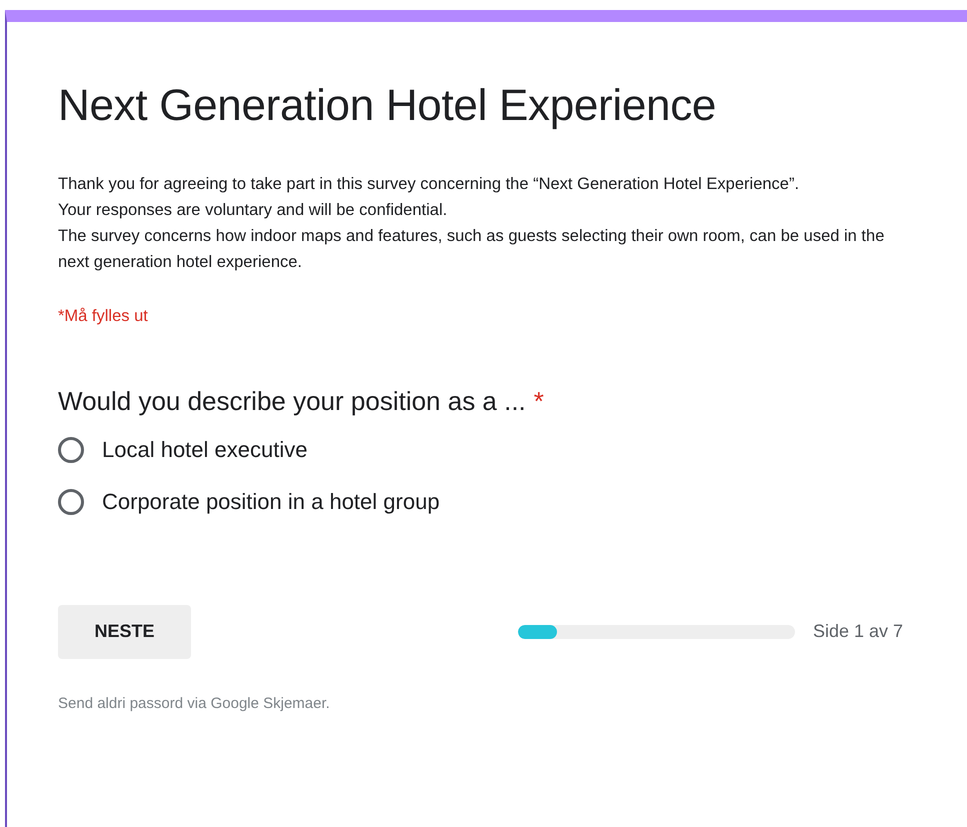  Describe the element at coordinates (539, 401) in the screenshot. I see `required-mark: *` at that location.